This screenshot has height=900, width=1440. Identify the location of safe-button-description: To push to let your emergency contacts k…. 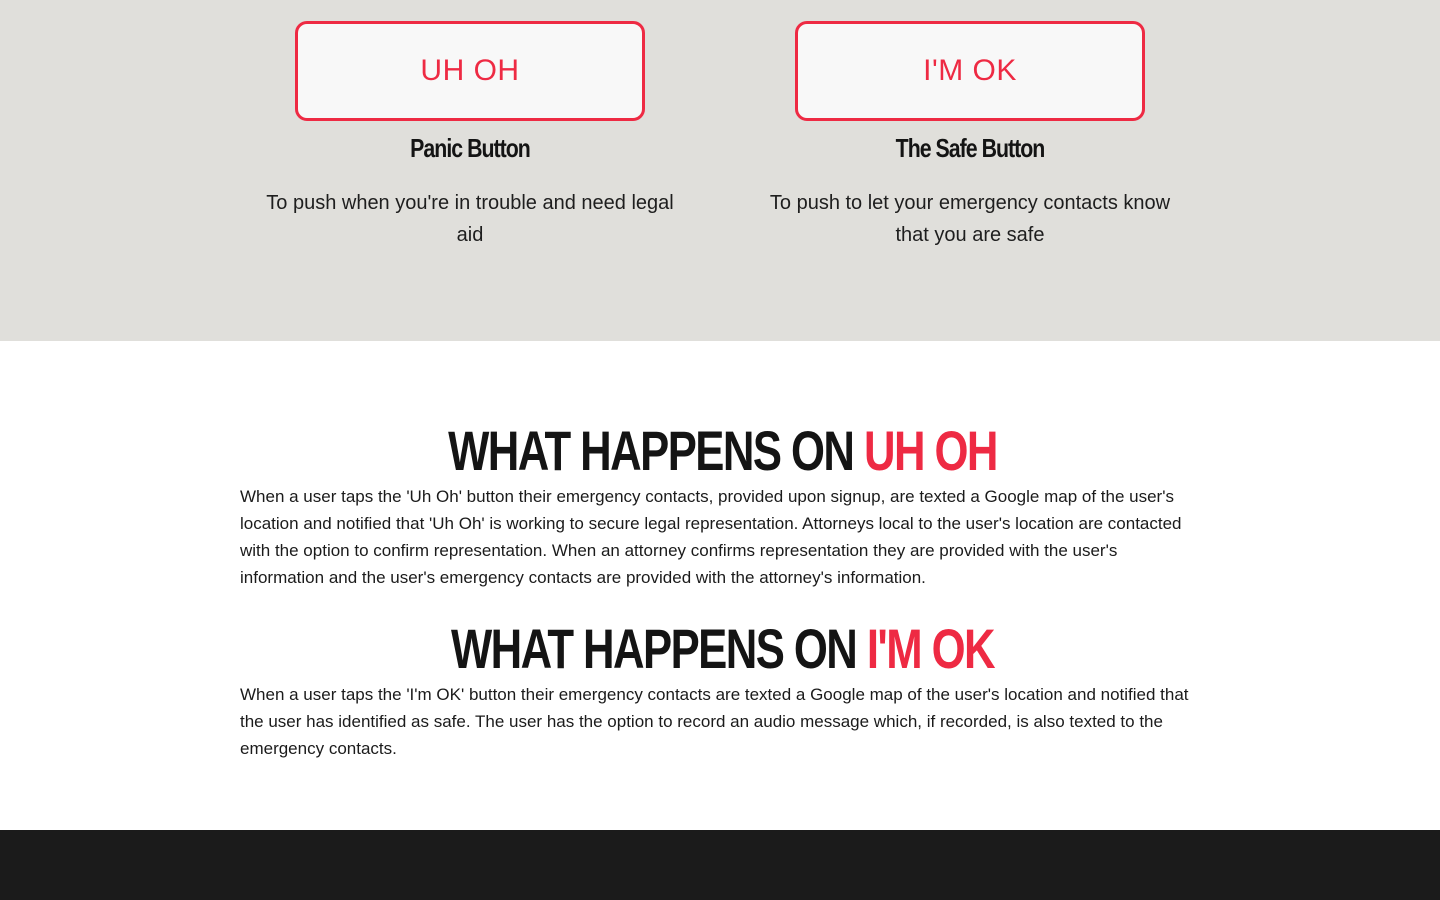
(970, 219).